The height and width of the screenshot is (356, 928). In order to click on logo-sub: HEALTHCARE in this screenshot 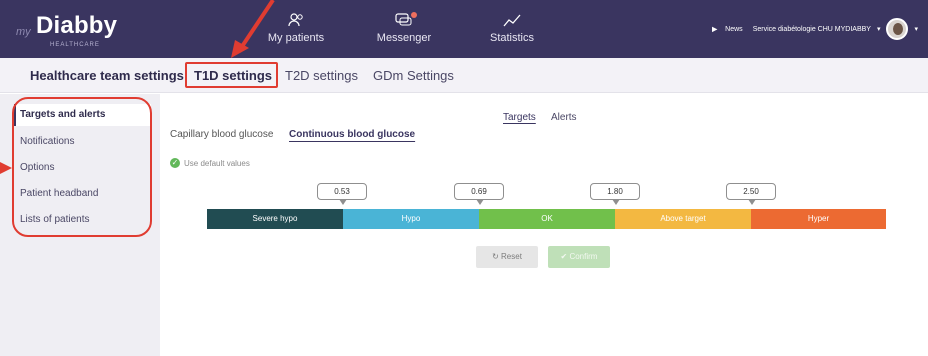, I will do `click(75, 45)`.